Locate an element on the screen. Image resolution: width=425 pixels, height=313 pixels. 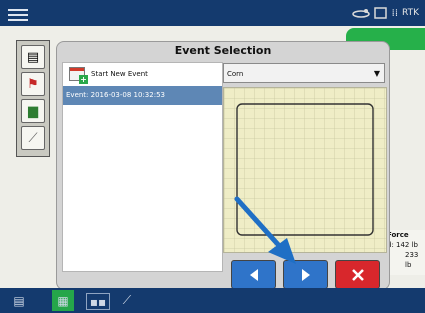
map-view-icon: ▦ is located at coordinates (63, 300).